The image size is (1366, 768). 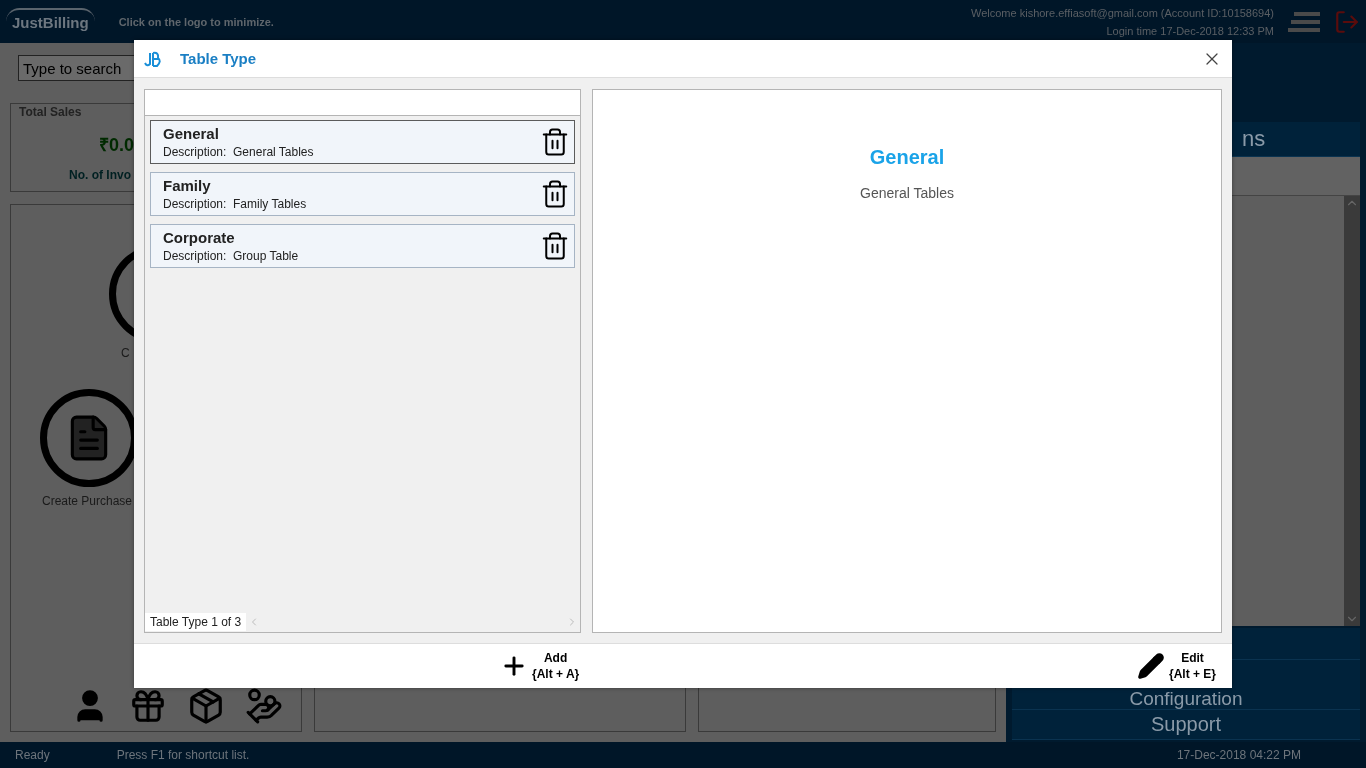 What do you see at coordinates (1190, 30) in the screenshot?
I see `login-time: Login time 17-Dec-2018 12:33 PM` at bounding box center [1190, 30].